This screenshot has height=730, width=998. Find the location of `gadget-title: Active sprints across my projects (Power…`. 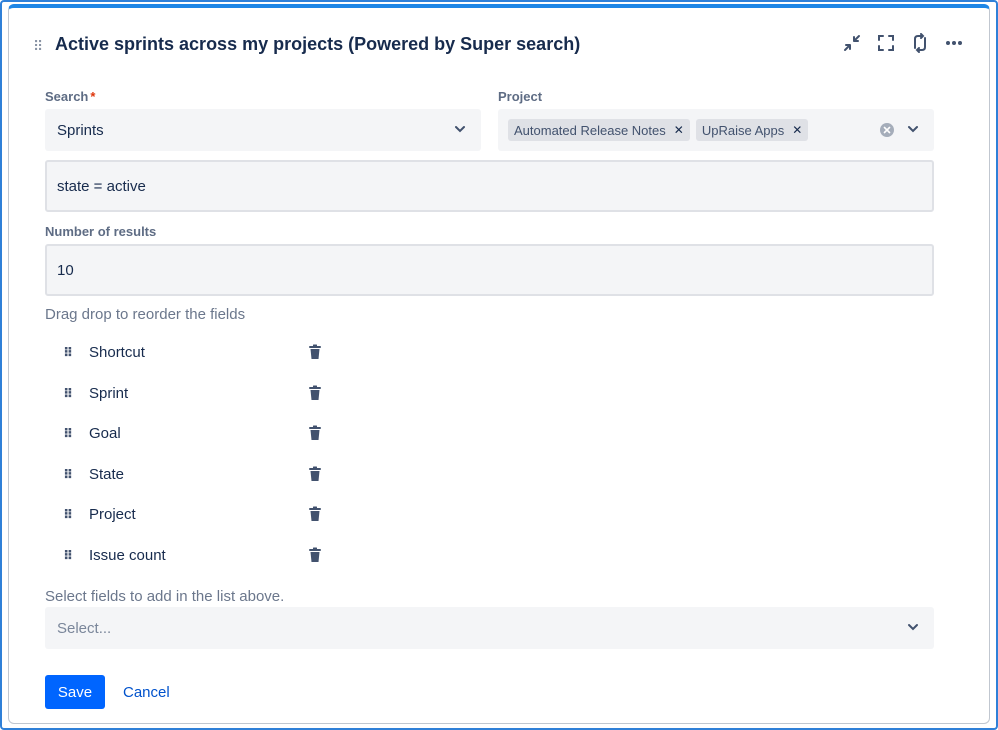

gadget-title: Active sprints across my projects (Power… is located at coordinates (318, 44).